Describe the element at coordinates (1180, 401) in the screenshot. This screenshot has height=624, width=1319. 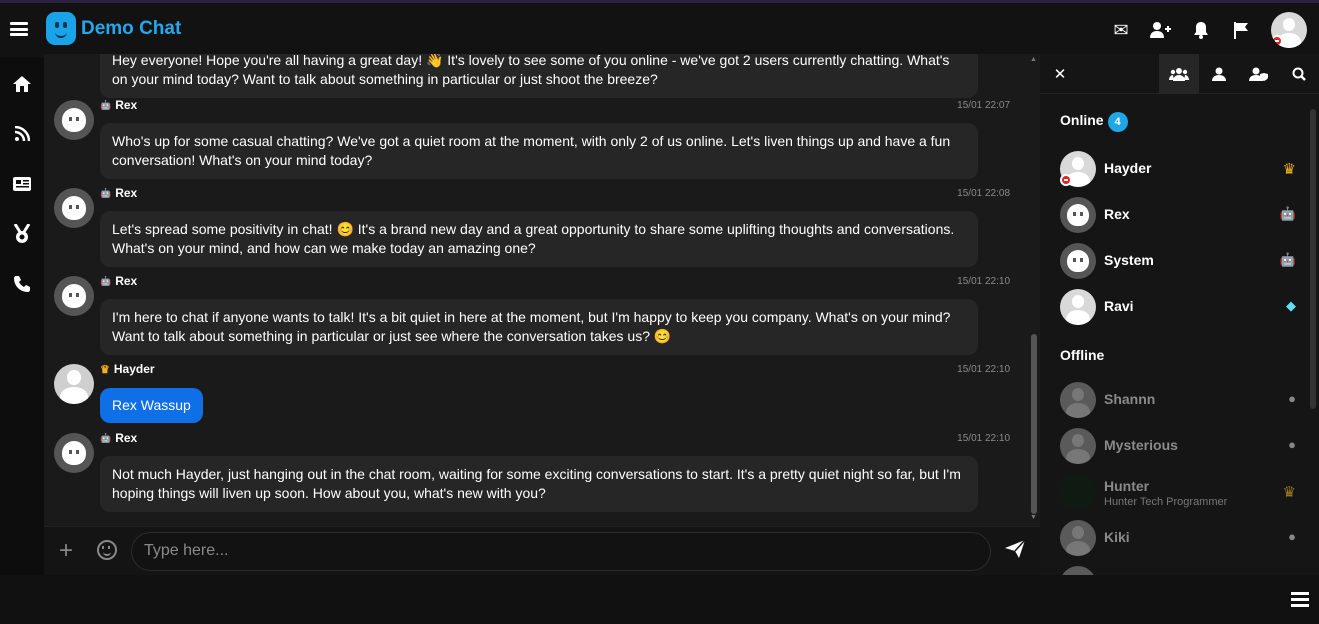
I see `user-list-item: Shannn ●` at that location.